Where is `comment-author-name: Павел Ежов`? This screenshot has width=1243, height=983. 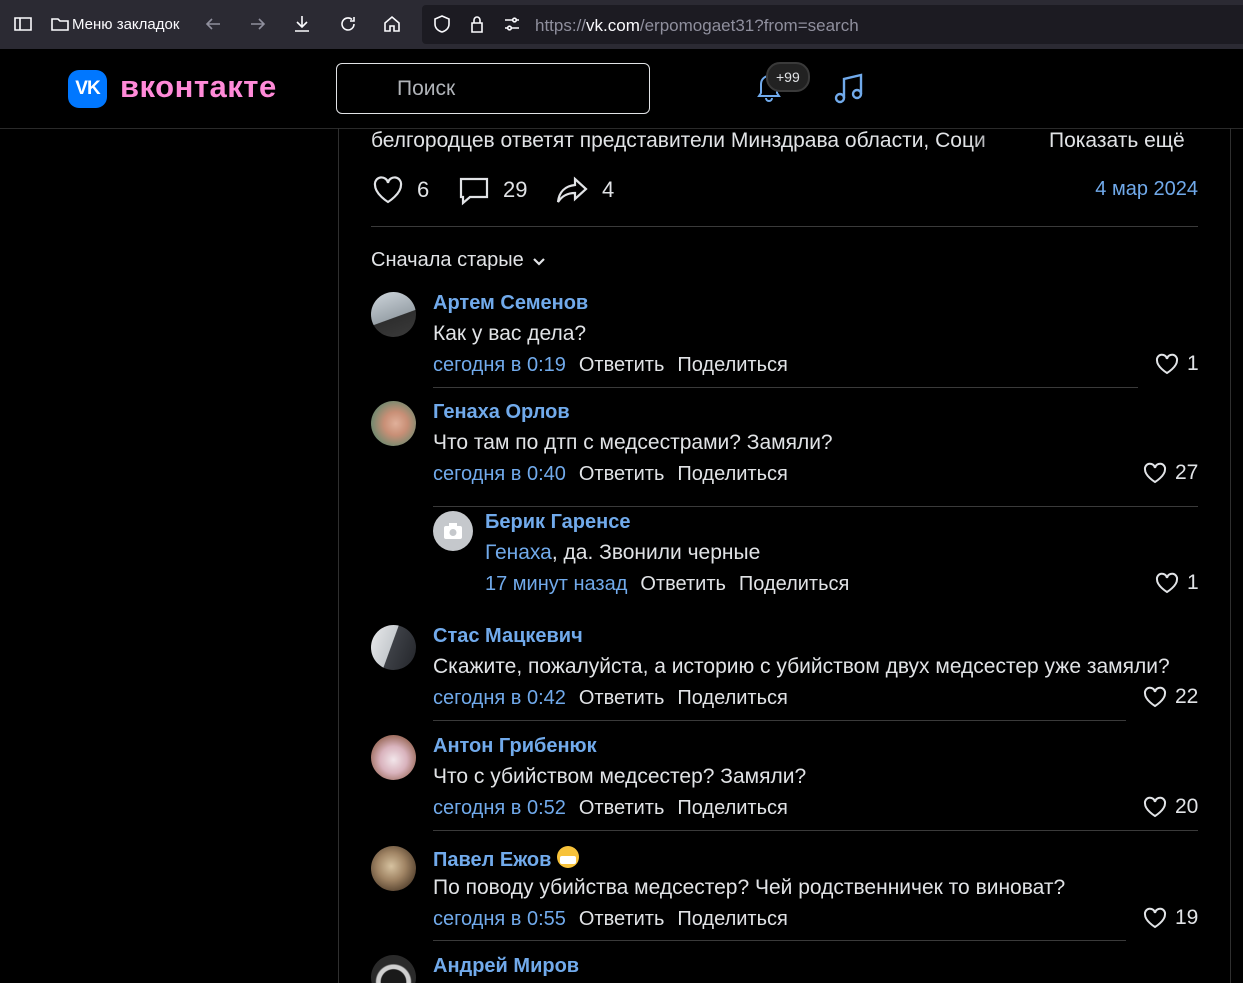 comment-author-name: Павел Ежов is located at coordinates (492, 860).